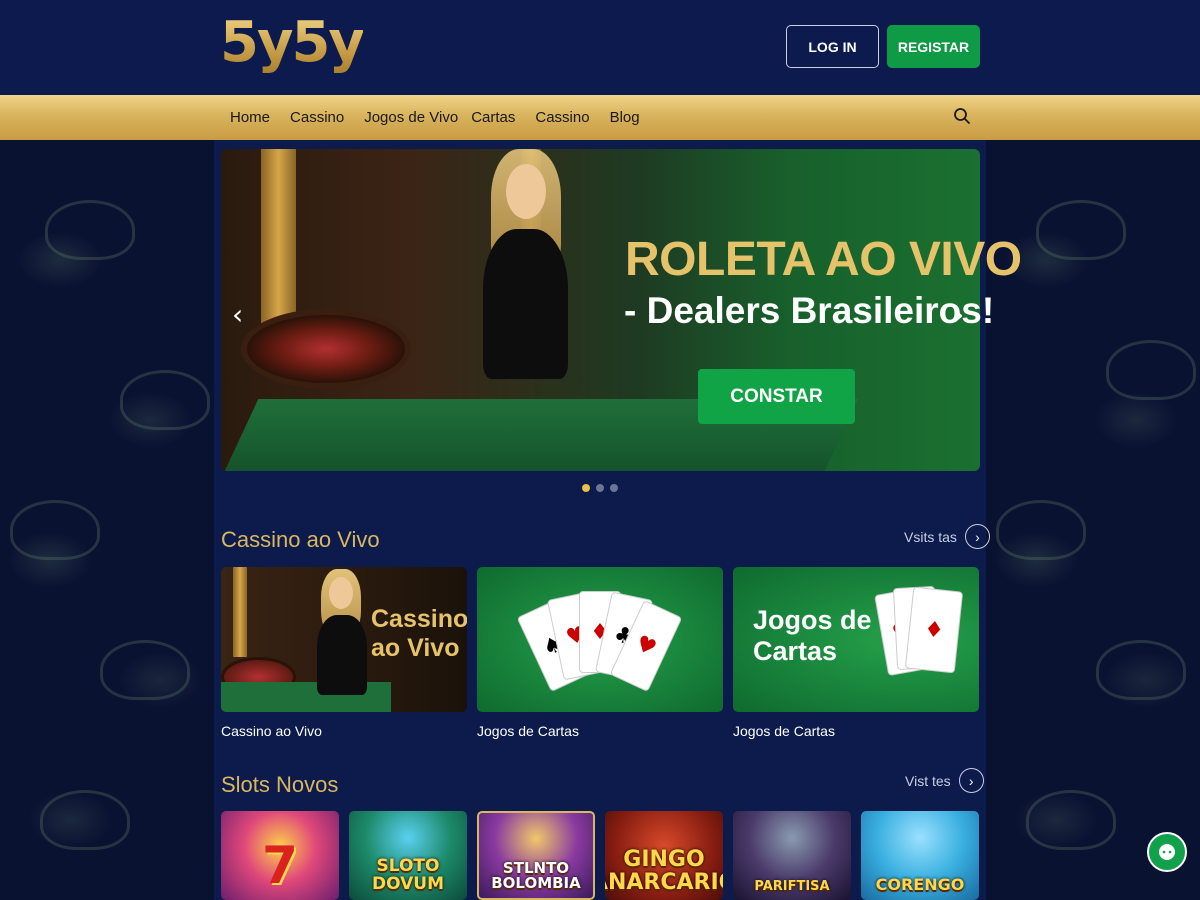 The width and height of the screenshot is (1200, 900). I want to click on nav-cartas: Cartas, so click(493, 117).